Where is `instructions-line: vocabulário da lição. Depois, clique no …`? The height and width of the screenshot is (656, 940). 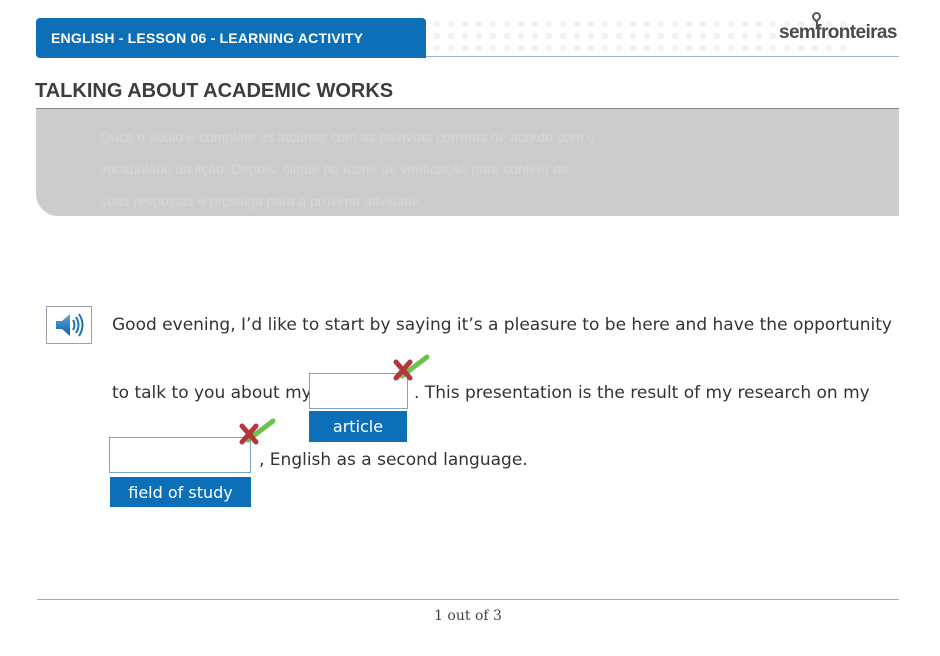 instructions-line: vocabulário da lição. Depois, clique no … is located at coordinates (334, 169).